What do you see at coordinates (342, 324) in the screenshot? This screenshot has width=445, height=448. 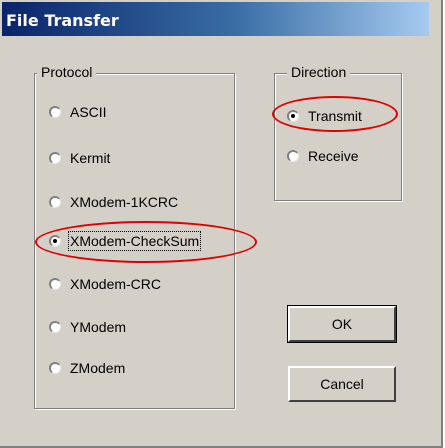 I see `ok-button: OK` at bounding box center [342, 324].